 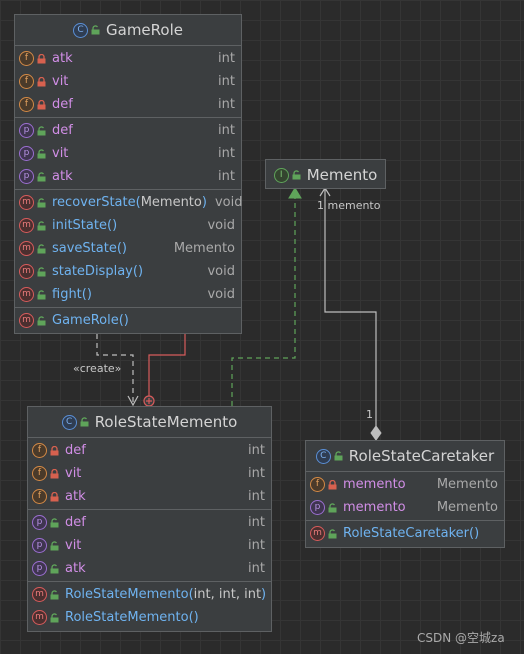 I want to click on method-row: m RoleStateMemento(), so click(x=149, y=617).